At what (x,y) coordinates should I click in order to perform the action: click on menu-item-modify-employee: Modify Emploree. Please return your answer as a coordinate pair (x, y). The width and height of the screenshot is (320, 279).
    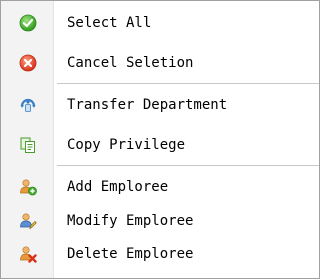
    Looking at the image, I should click on (160, 221).